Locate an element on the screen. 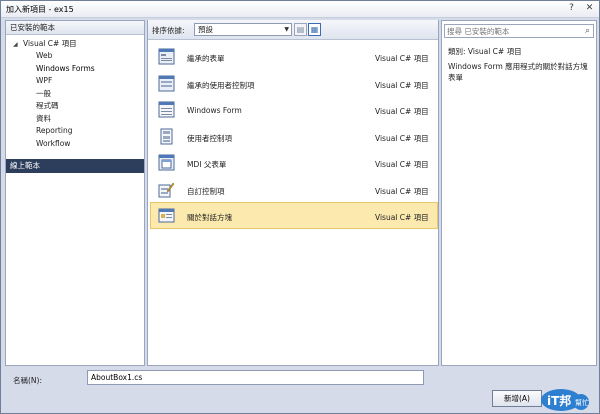  tree-item-reporting: Reporting is located at coordinates (75, 131).